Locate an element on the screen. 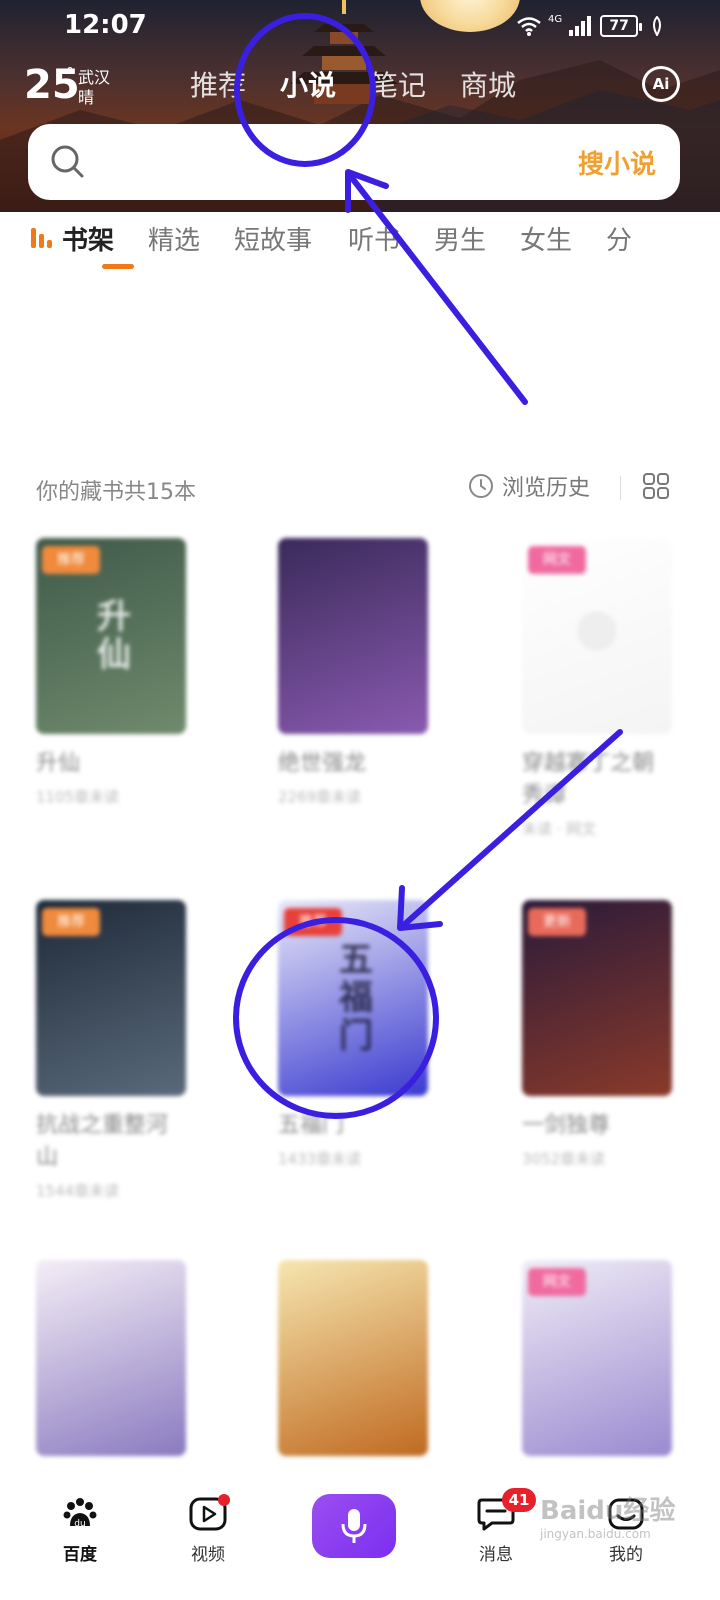  search-icon is located at coordinates (67, 161).